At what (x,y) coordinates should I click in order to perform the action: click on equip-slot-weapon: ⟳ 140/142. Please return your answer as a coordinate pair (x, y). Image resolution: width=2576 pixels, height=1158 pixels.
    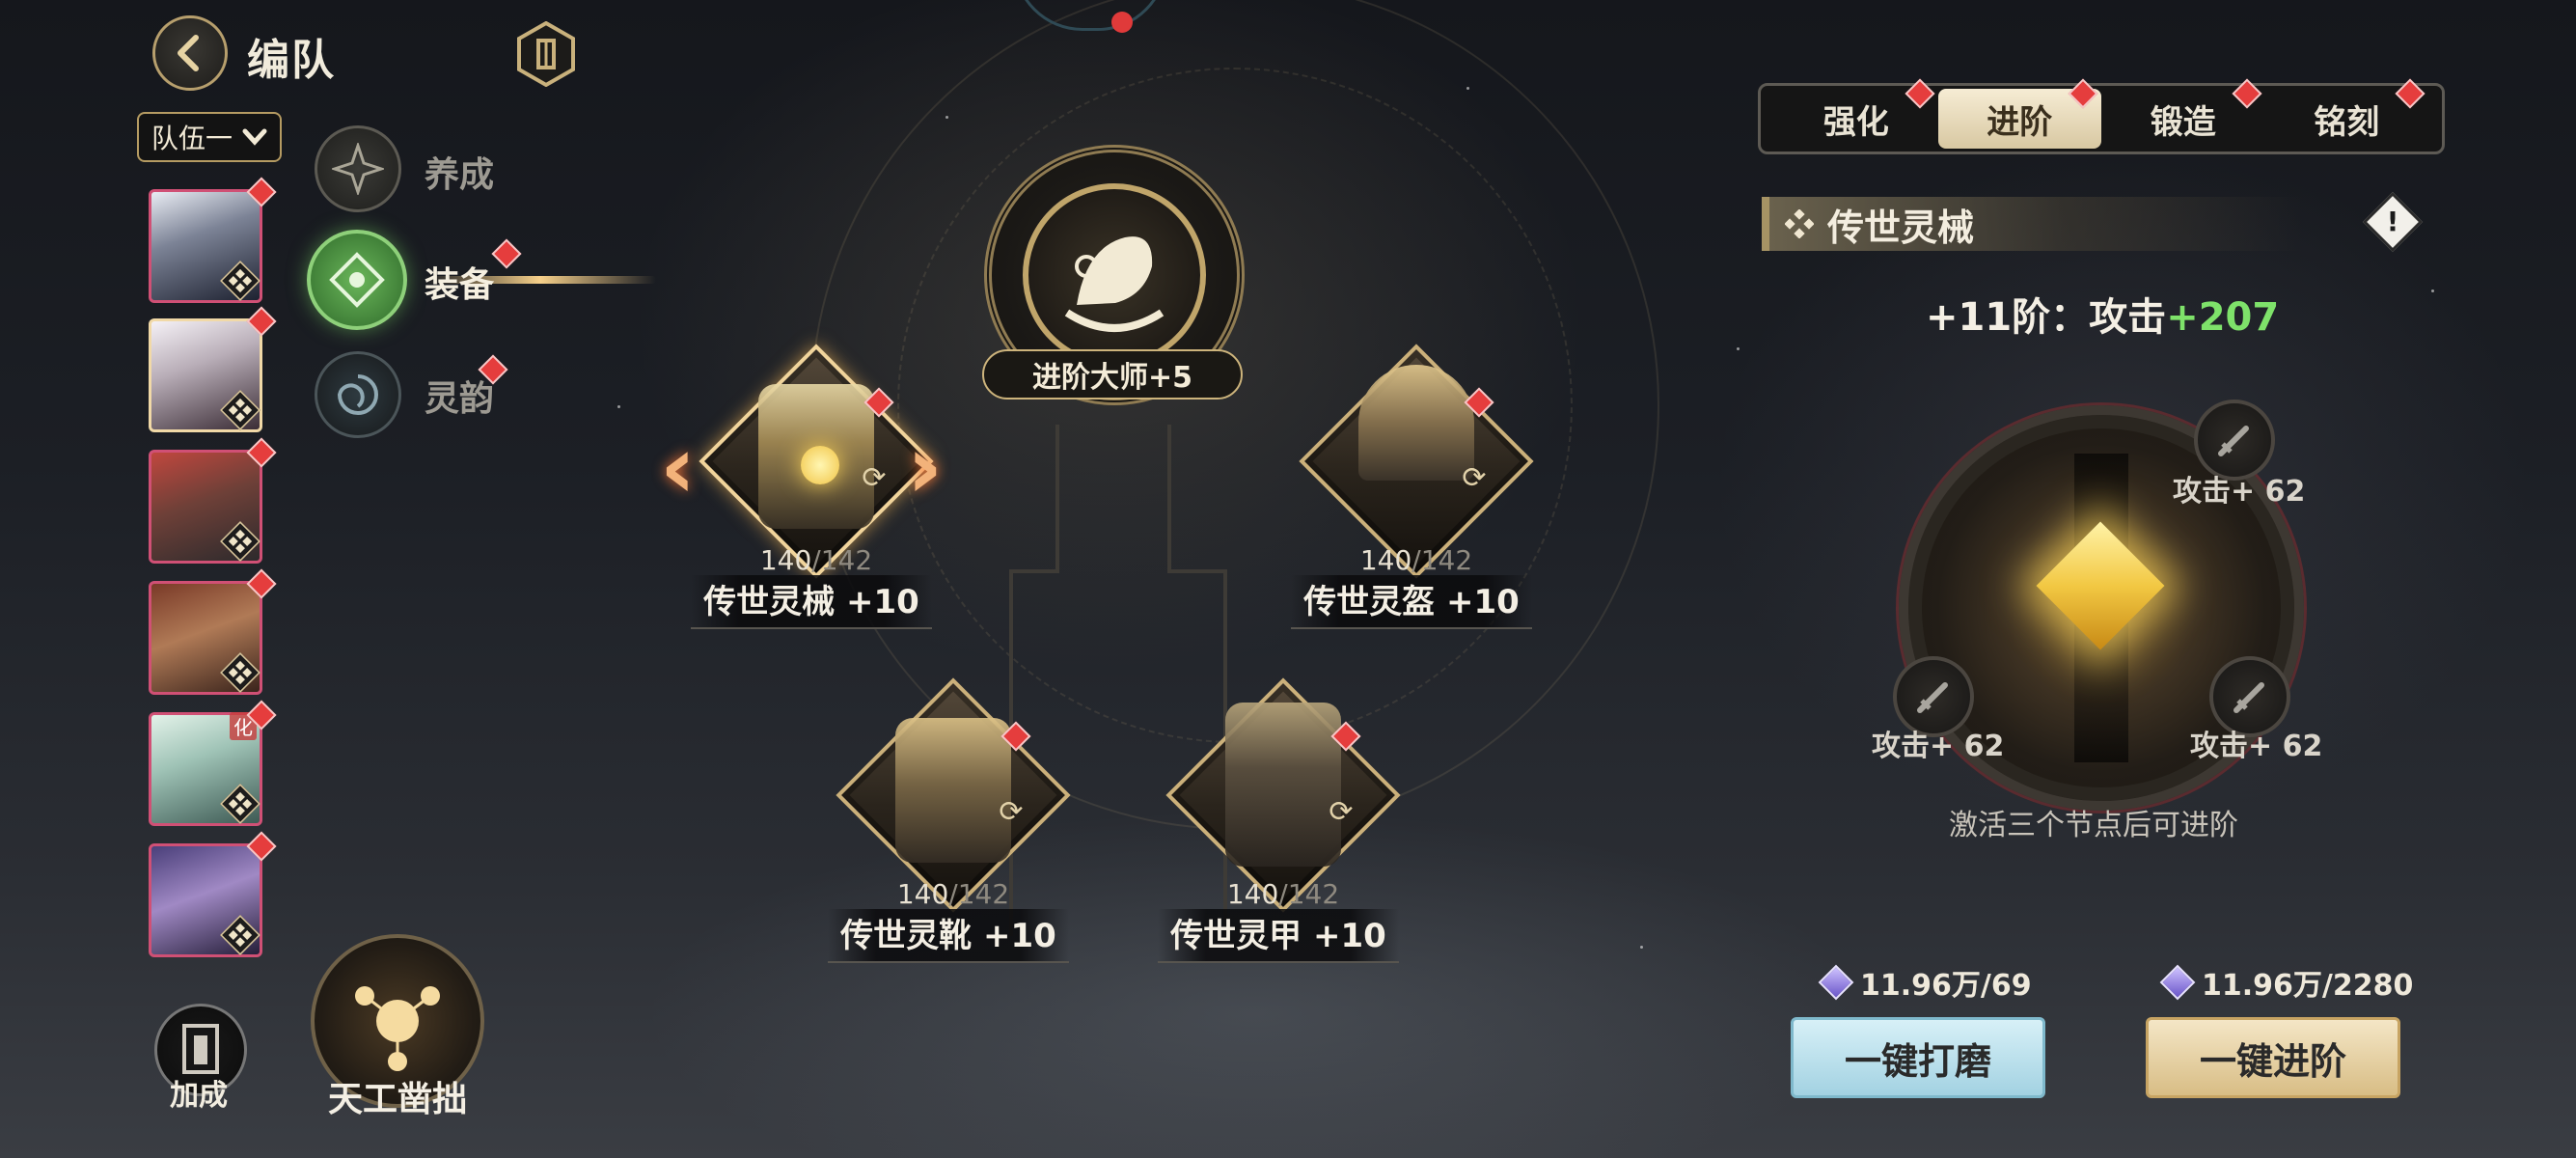
    Looking at the image, I should click on (816, 461).